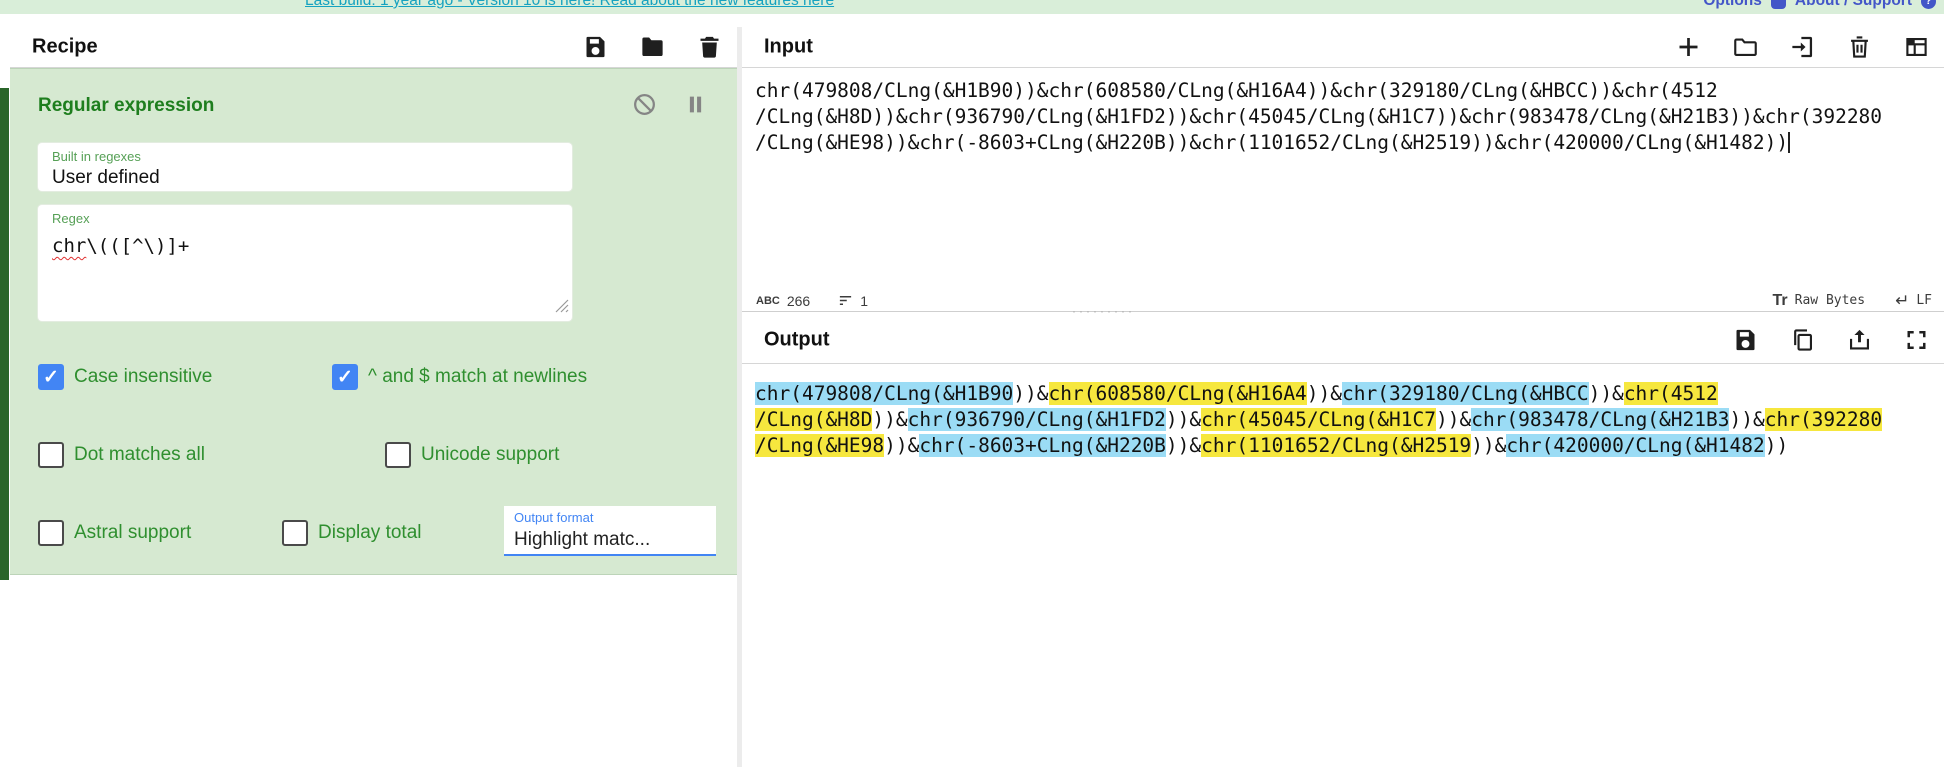 The height and width of the screenshot is (767, 1944). Describe the element at coordinates (798, 300) in the screenshot. I see `character-count-value: 266` at that location.